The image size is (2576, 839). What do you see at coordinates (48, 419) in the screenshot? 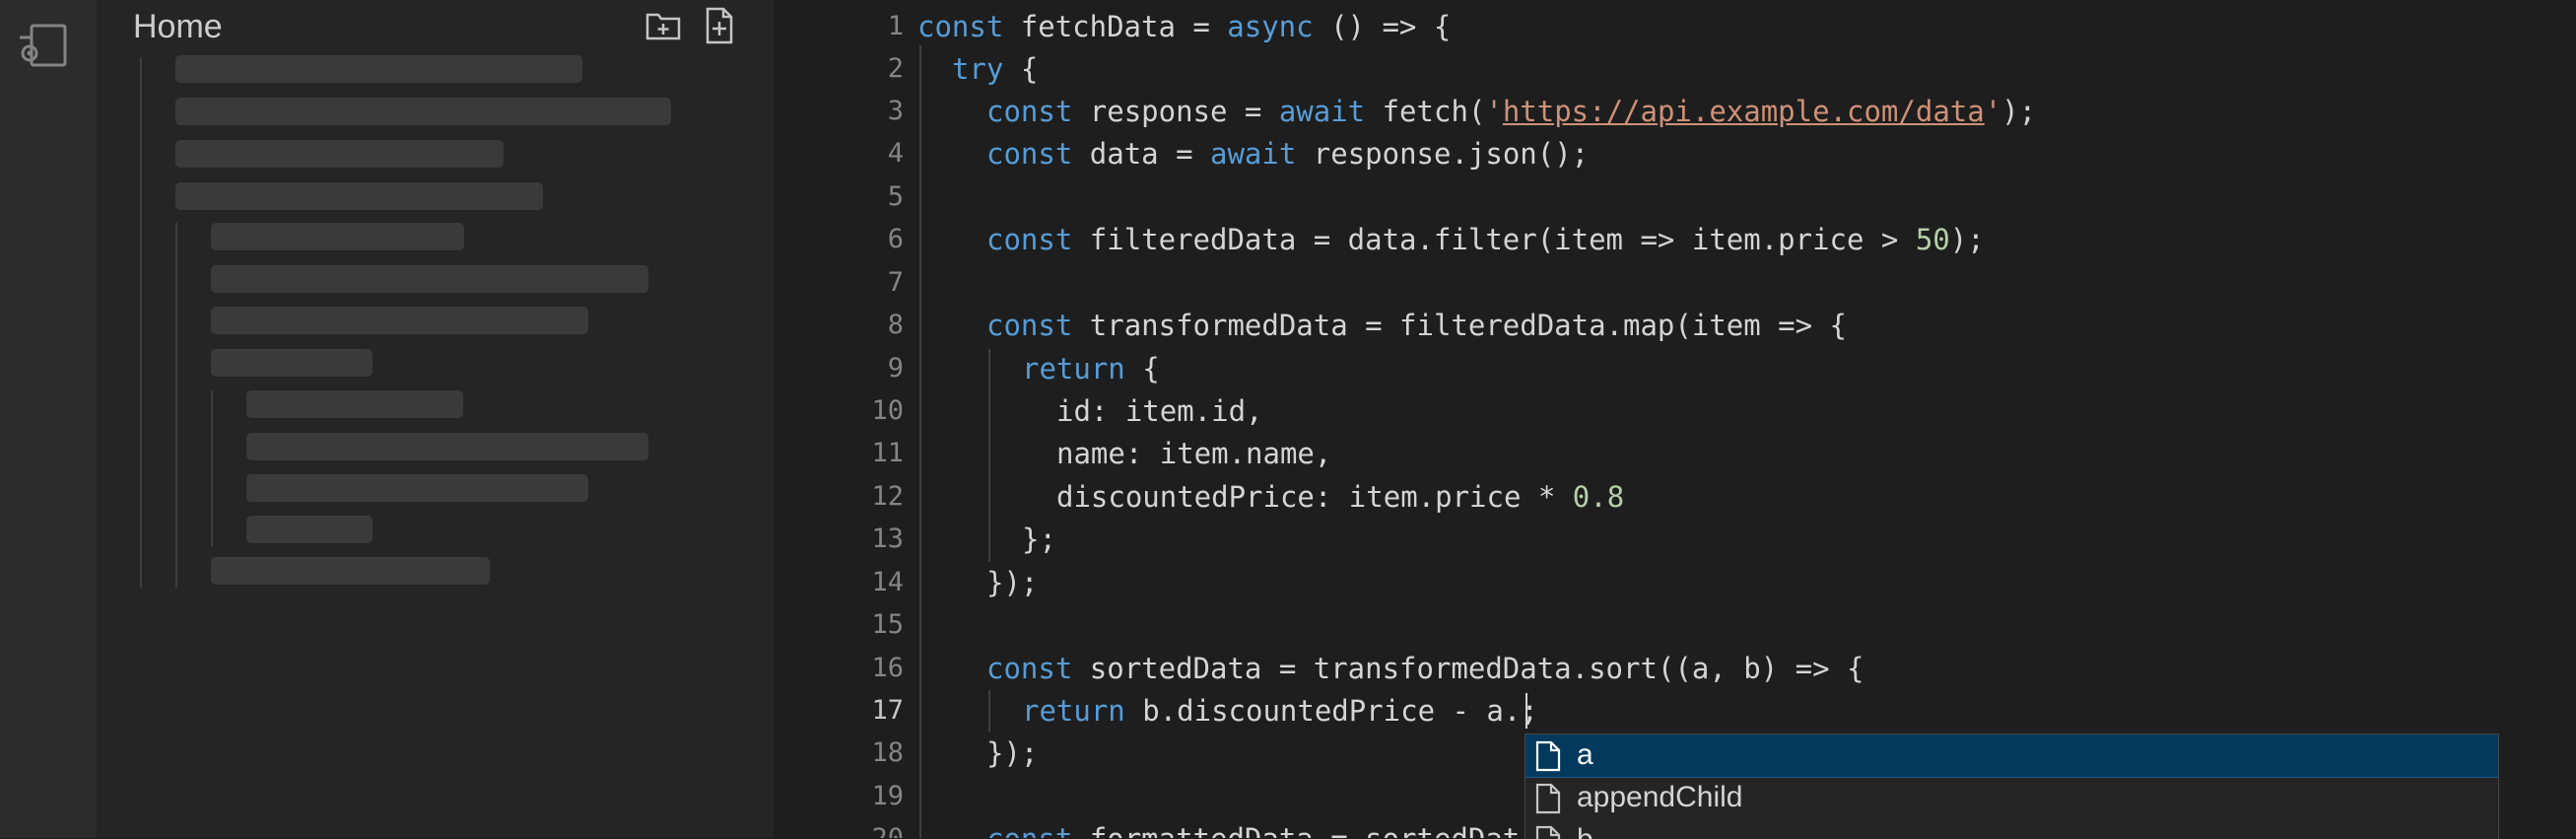
I see `activity-bar` at bounding box center [48, 419].